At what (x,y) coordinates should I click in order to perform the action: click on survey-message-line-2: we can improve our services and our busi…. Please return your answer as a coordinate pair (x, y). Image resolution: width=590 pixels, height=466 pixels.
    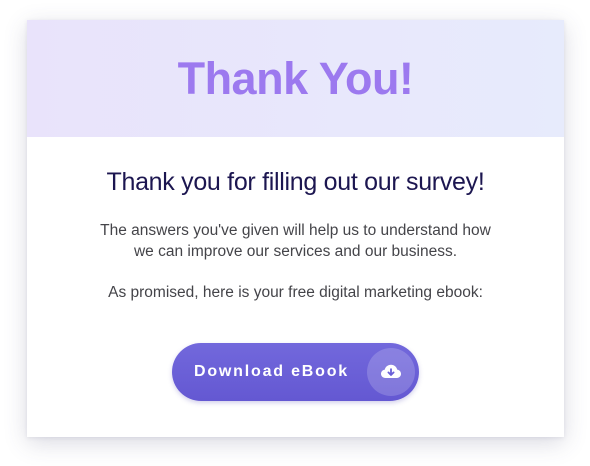
    Looking at the image, I should click on (295, 251).